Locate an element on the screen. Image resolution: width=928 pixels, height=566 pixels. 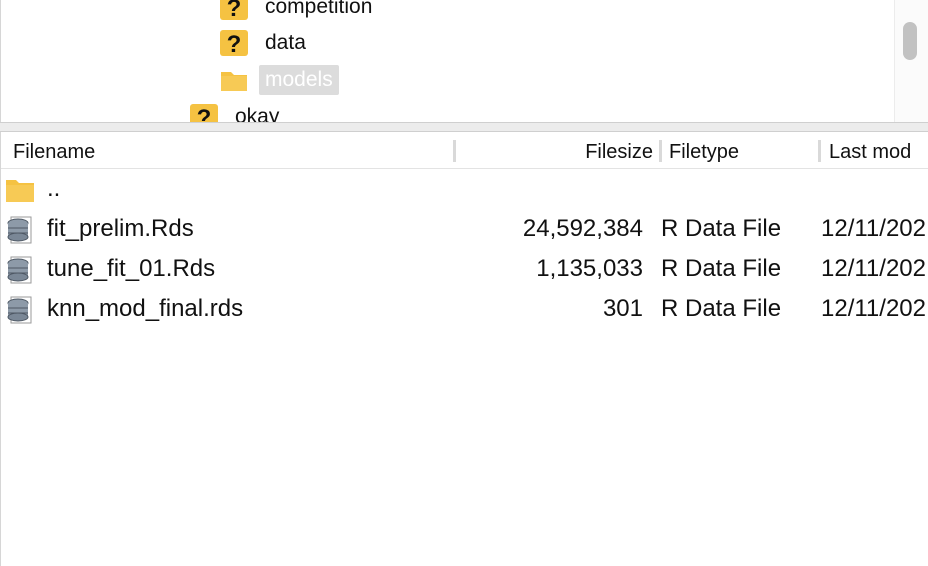
tree-item-models: models is located at coordinates (279, 80).